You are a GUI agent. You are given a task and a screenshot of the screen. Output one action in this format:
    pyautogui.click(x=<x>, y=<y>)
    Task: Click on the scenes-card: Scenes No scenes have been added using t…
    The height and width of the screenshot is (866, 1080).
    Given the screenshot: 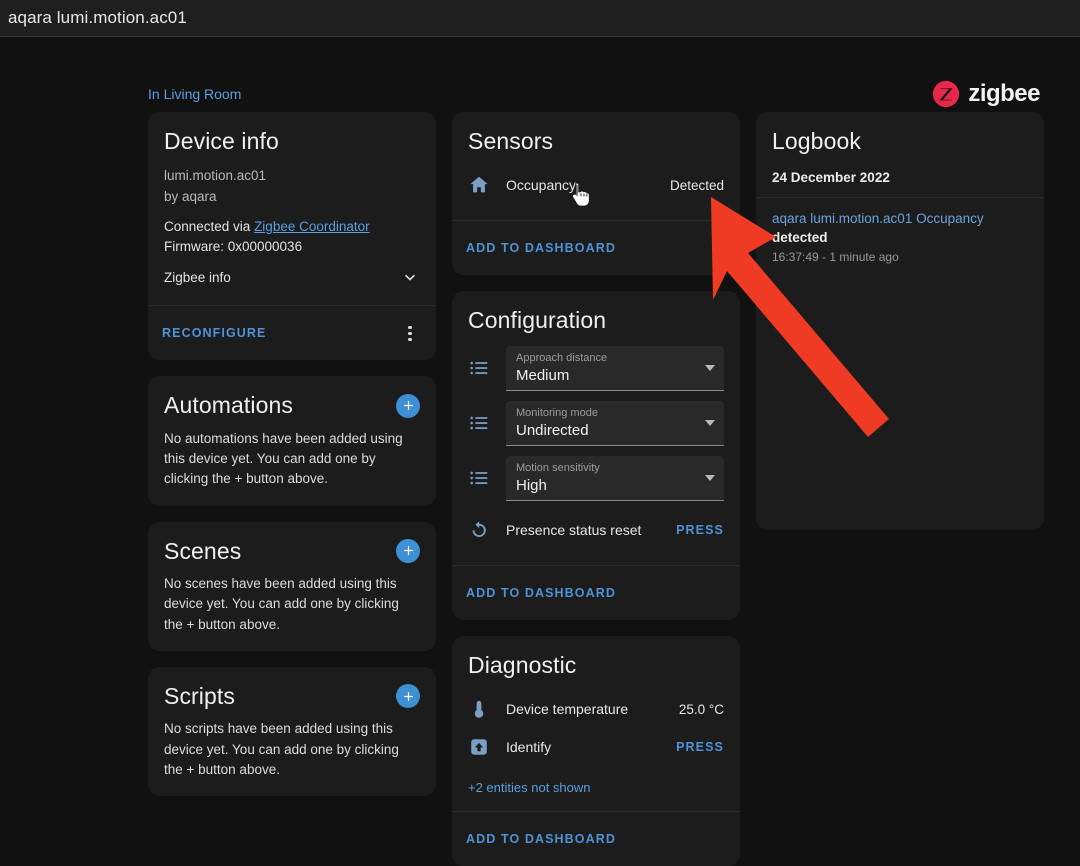 What is the action you would take?
    pyautogui.click(x=292, y=586)
    